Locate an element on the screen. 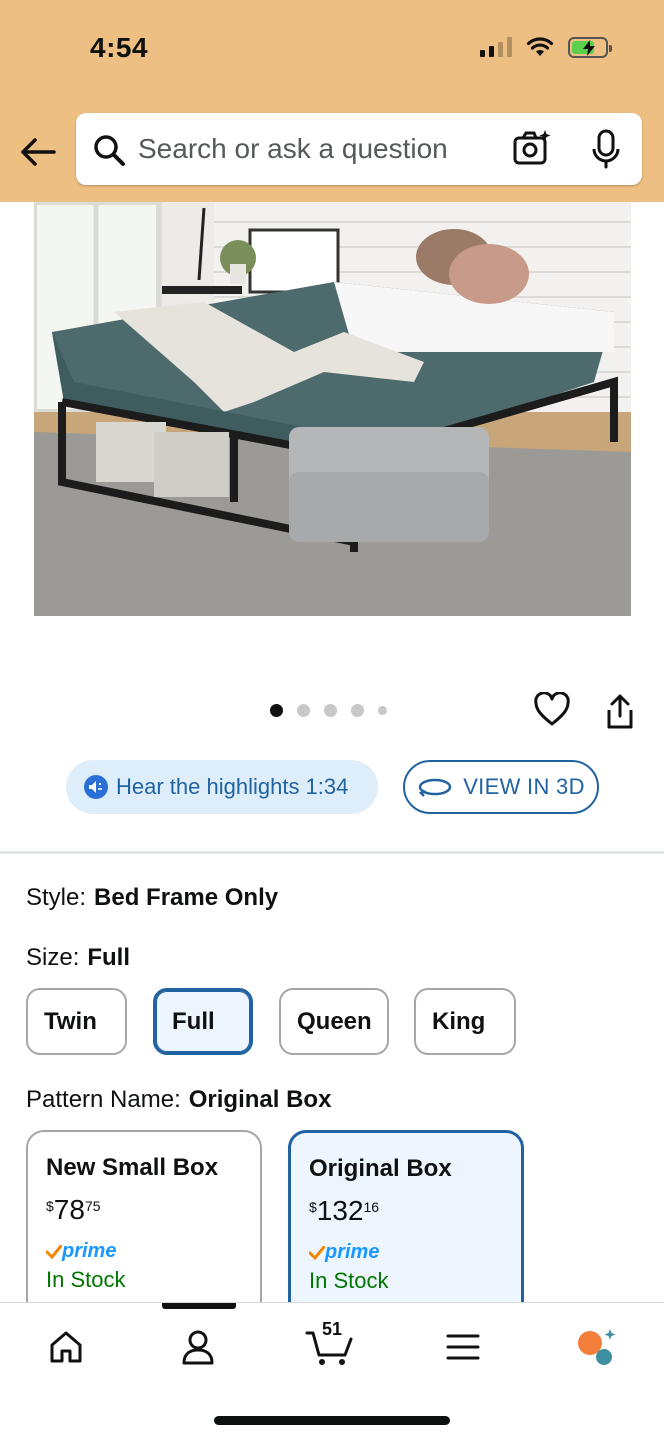  cart-count: 51 is located at coordinates (332, 1329).